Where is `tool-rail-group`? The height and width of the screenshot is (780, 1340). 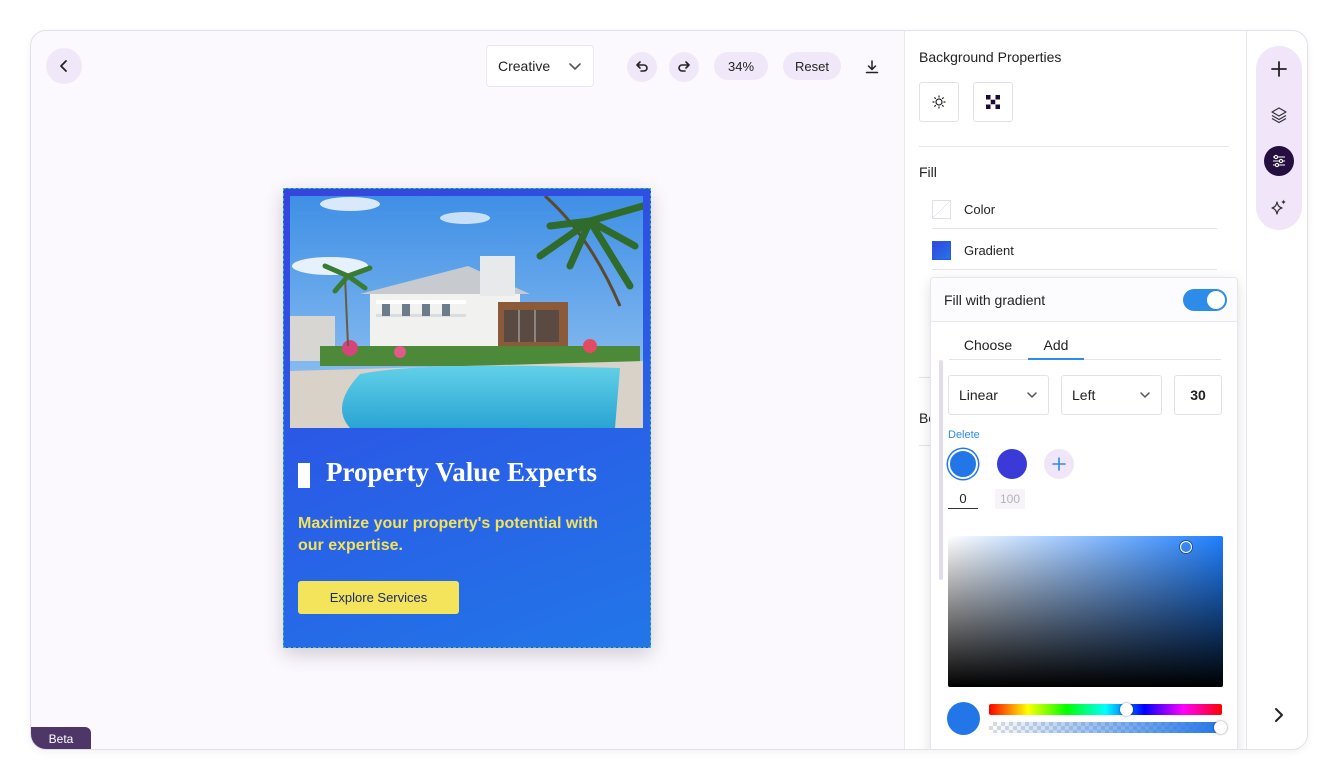 tool-rail-group is located at coordinates (1279, 138).